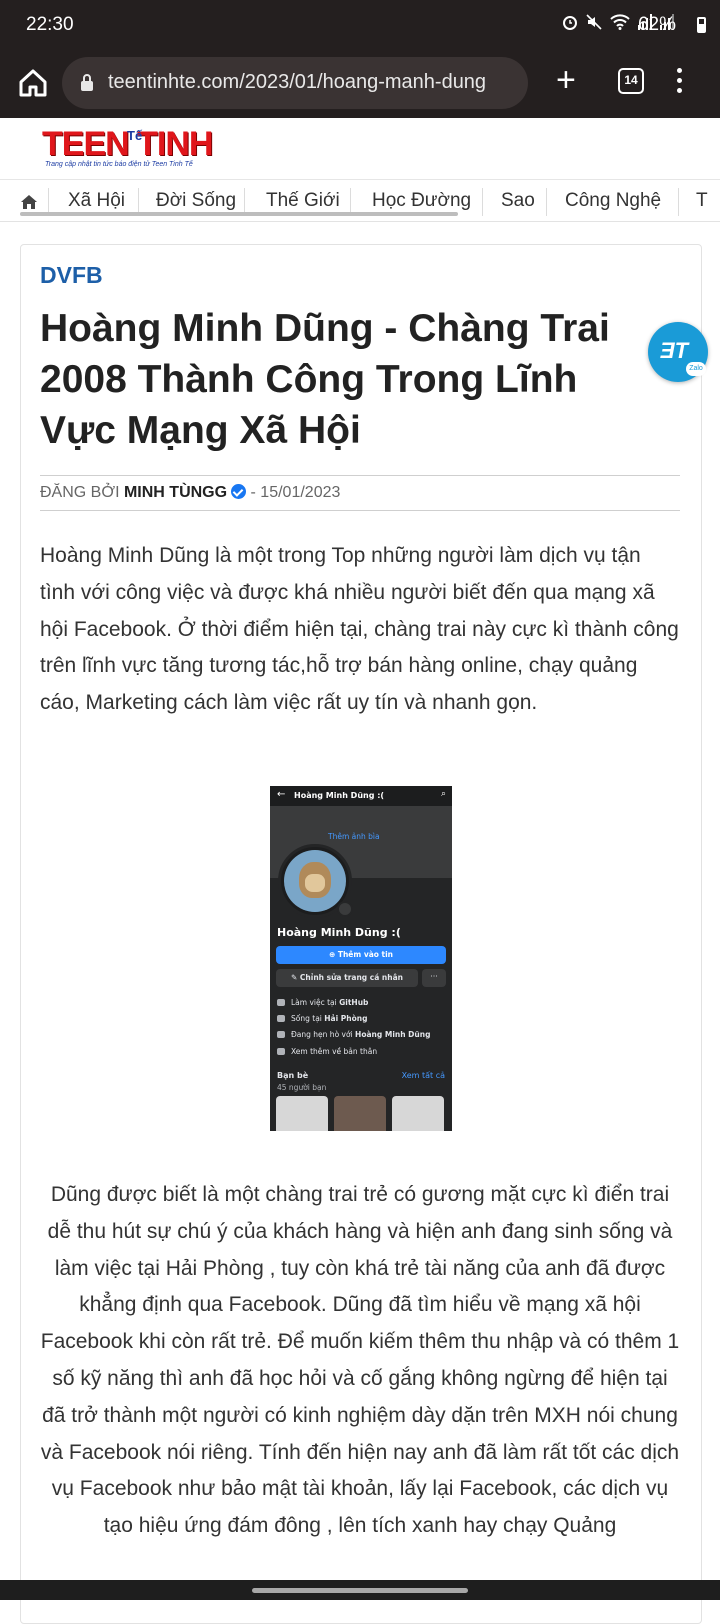 Image resolution: width=720 pixels, height=1624 pixels. Describe the element at coordinates (96, 201) in the screenshot. I see `nav-item-xa-hoi: Xã Hội` at that location.